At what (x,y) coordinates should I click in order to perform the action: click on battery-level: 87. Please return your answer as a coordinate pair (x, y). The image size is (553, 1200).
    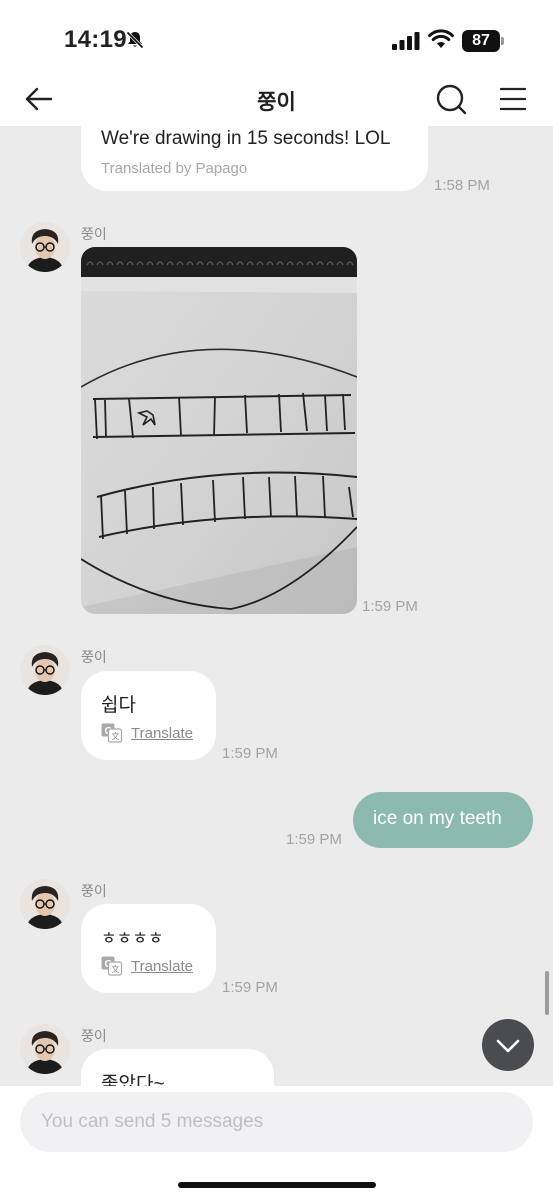
    Looking at the image, I should click on (481, 41).